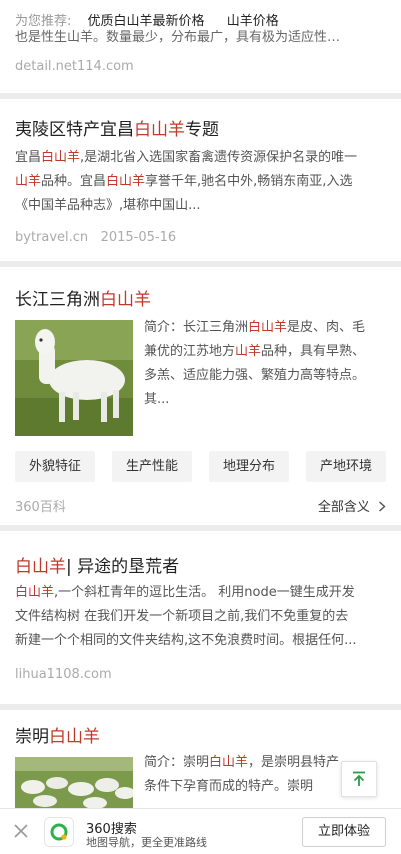 This screenshot has height=854, width=401. Describe the element at coordinates (248, 466) in the screenshot. I see `tag-distribution: 地理分布` at that location.